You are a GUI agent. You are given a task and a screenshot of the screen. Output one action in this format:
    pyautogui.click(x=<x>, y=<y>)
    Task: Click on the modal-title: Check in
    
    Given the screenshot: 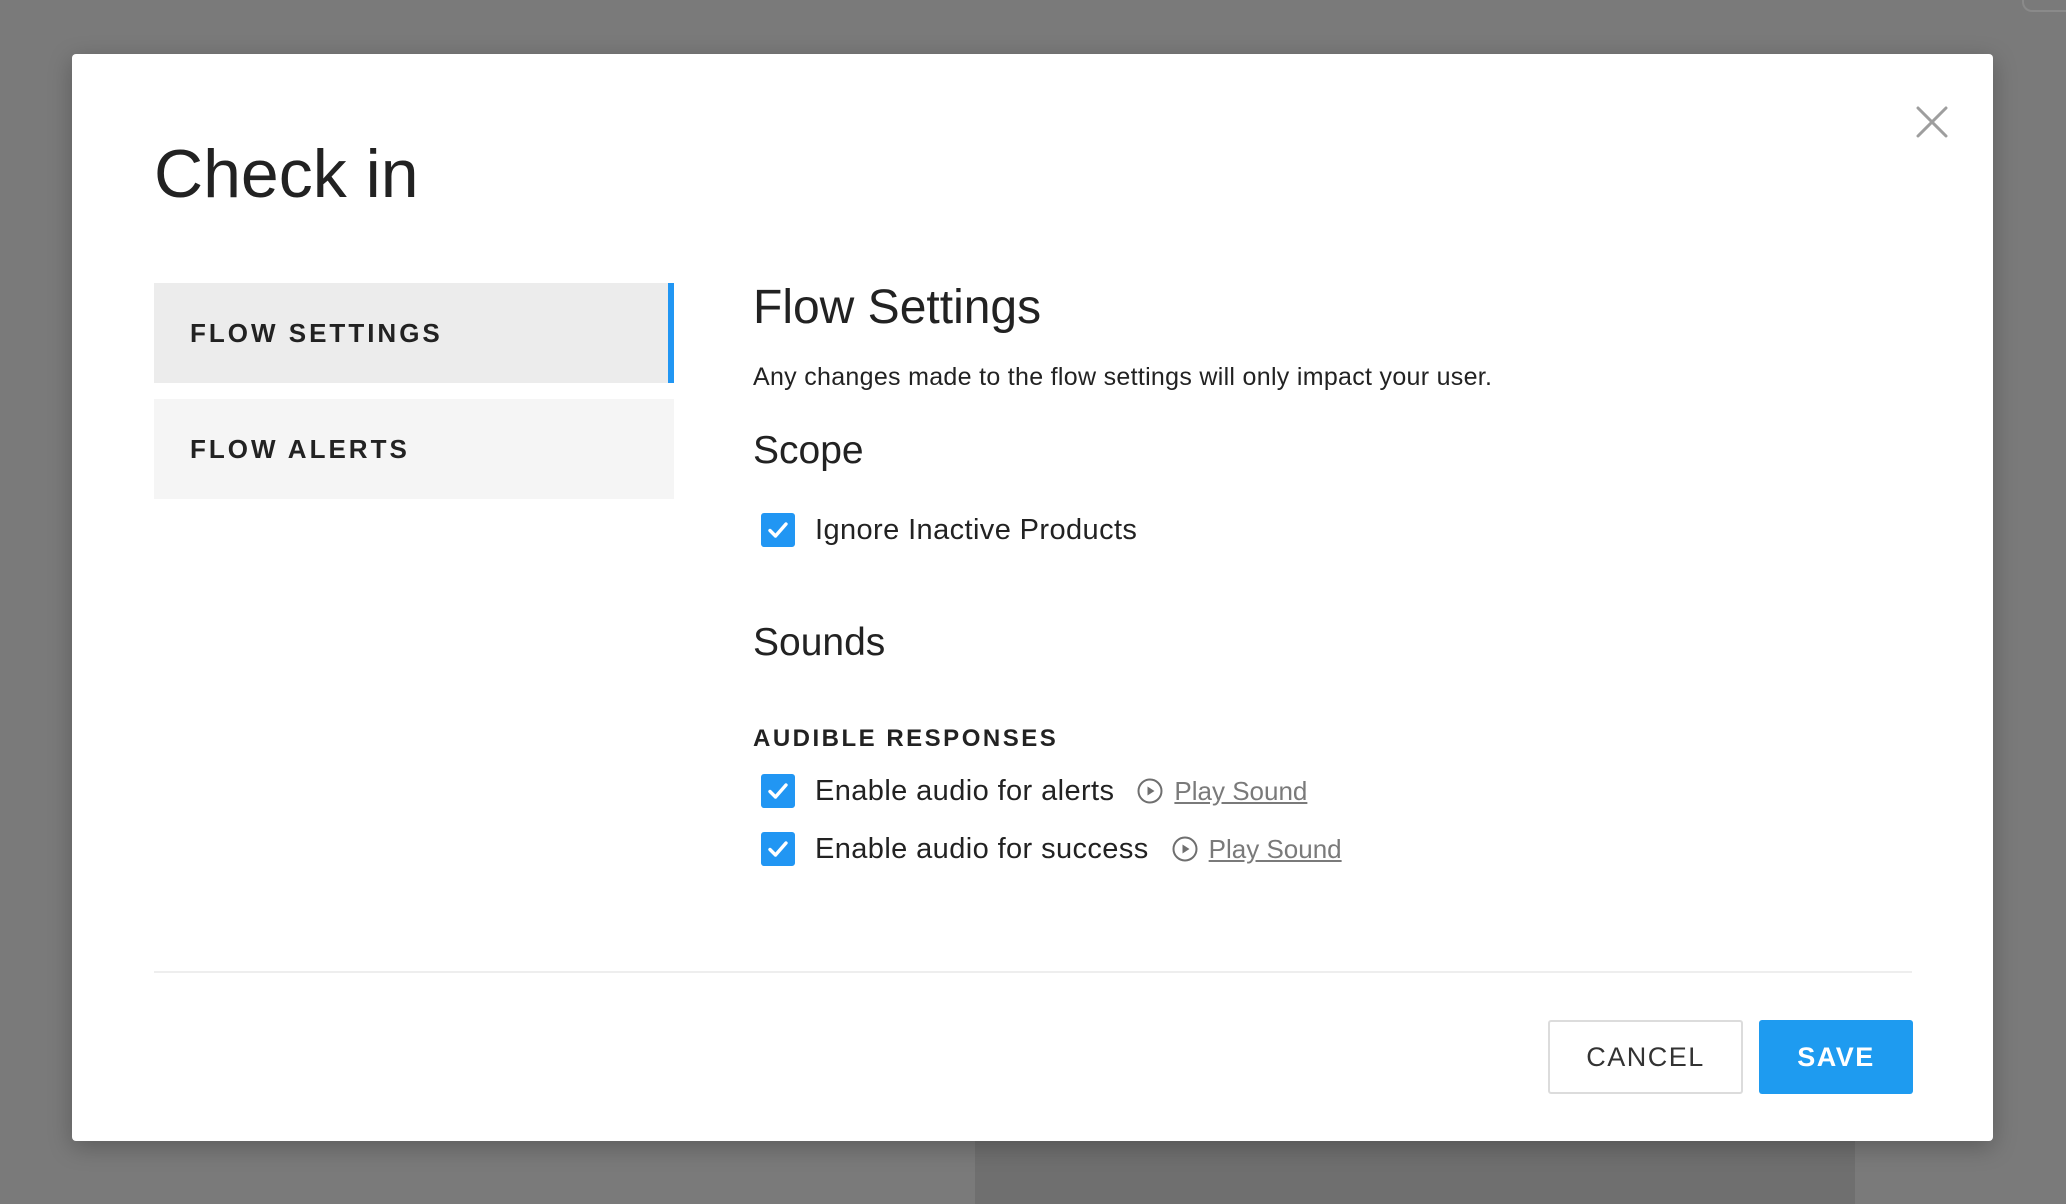 What is the action you would take?
    pyautogui.click(x=286, y=174)
    